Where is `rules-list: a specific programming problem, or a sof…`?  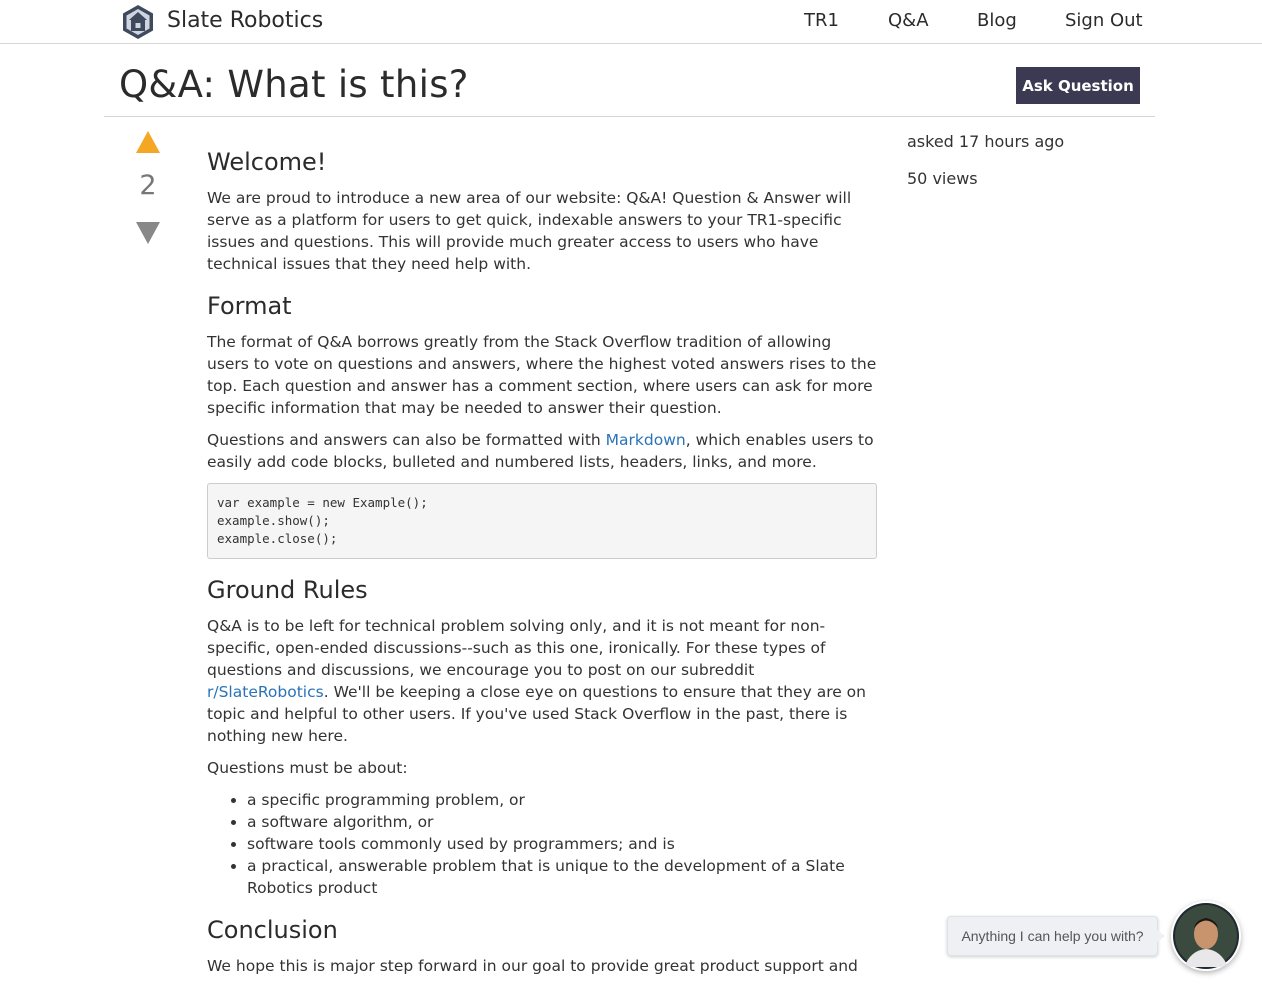
rules-list: a specific programming problem, or a sof… is located at coordinates (542, 844).